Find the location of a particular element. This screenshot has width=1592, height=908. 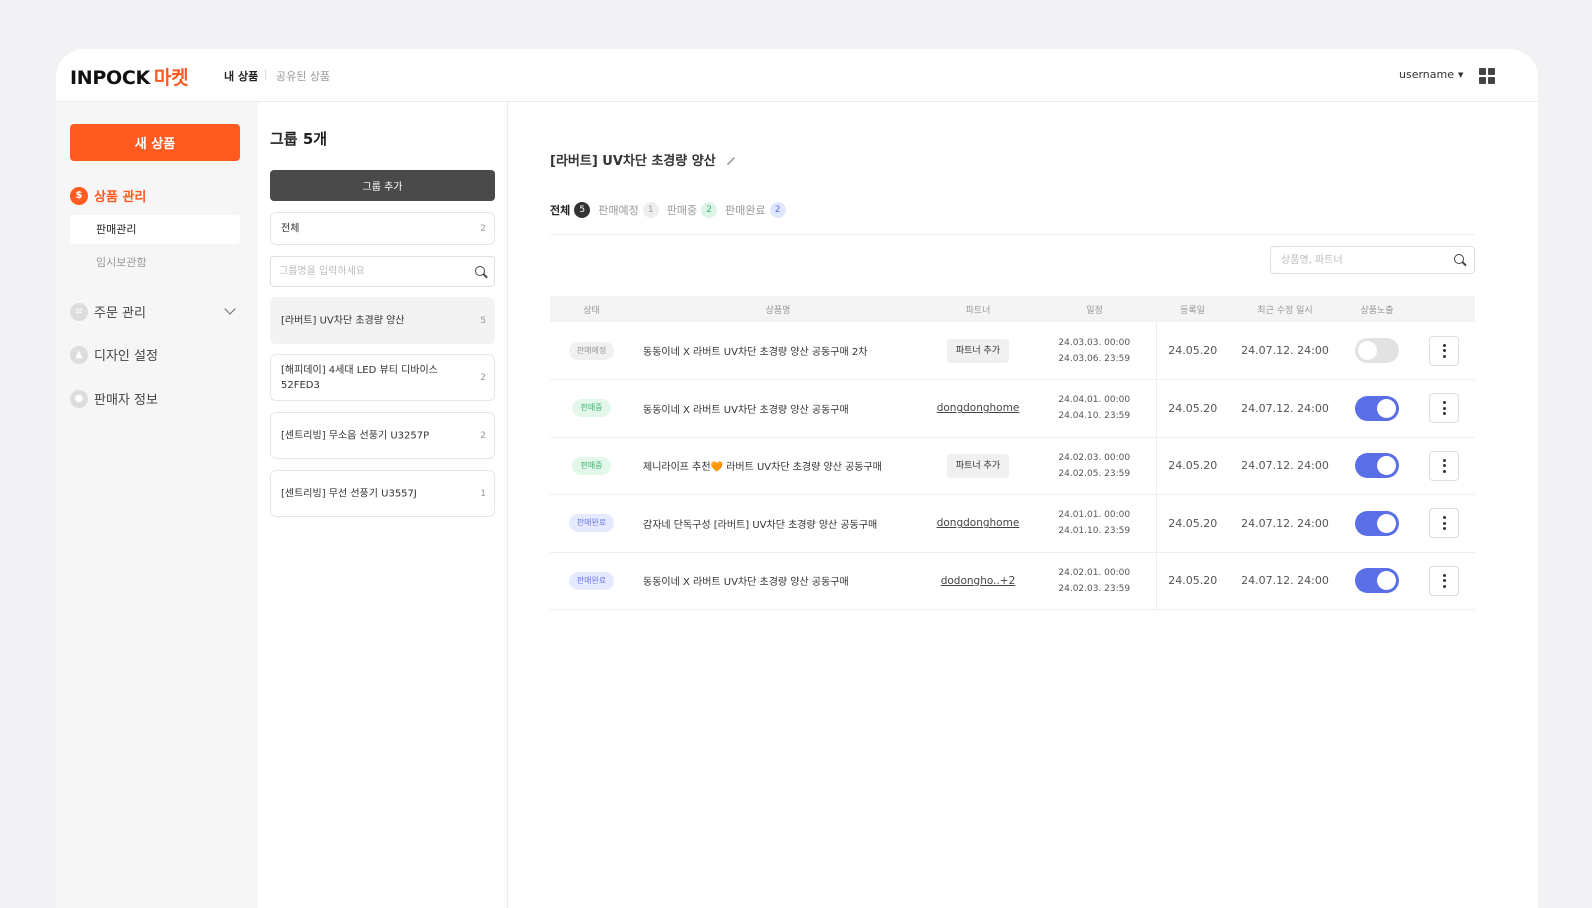

new-product-button: 새 상품 is located at coordinates (155, 142).